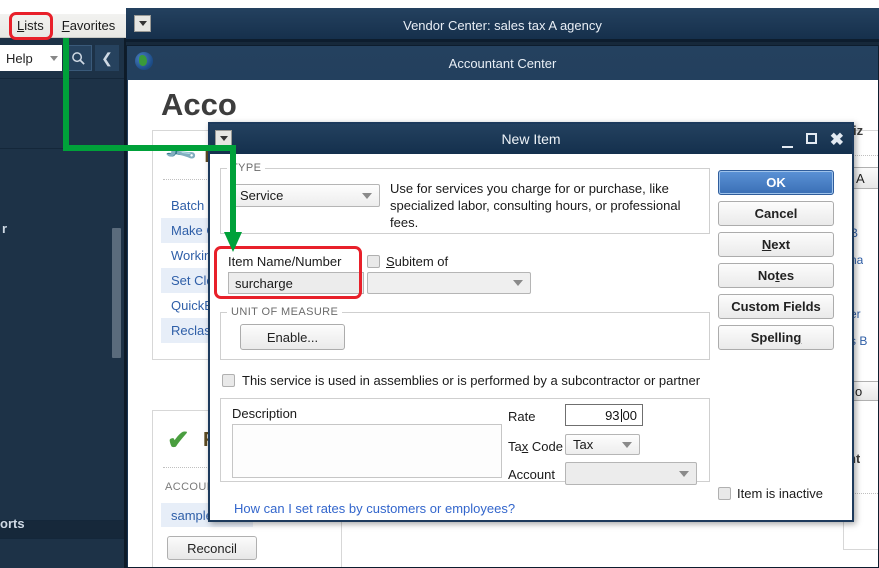  I want to click on subitem-checkbox, so click(373, 261).